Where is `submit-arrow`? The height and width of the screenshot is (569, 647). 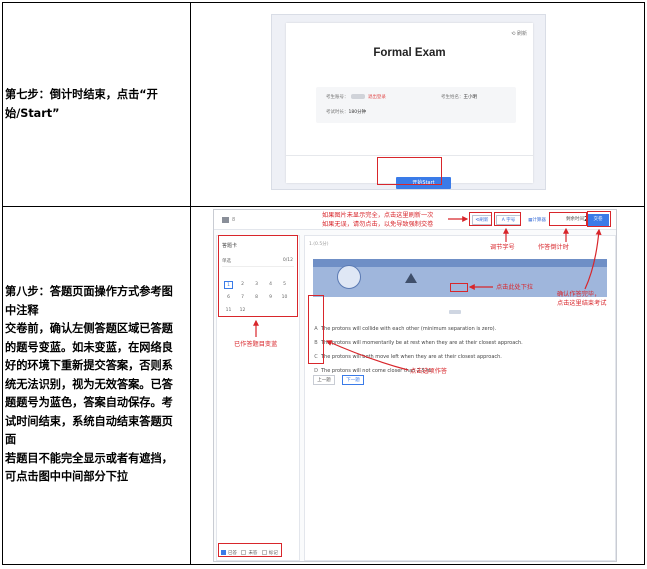 submit-arrow is located at coordinates (593, 259).